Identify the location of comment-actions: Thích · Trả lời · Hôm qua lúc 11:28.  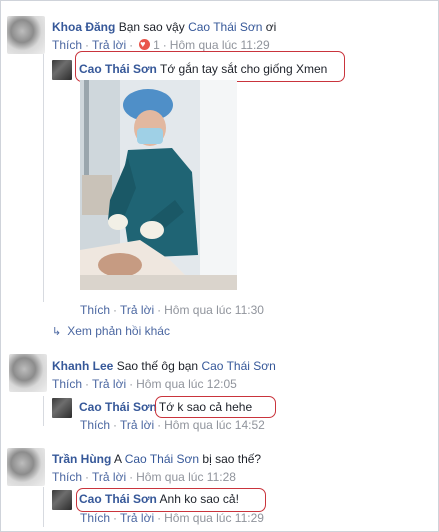
(144, 477).